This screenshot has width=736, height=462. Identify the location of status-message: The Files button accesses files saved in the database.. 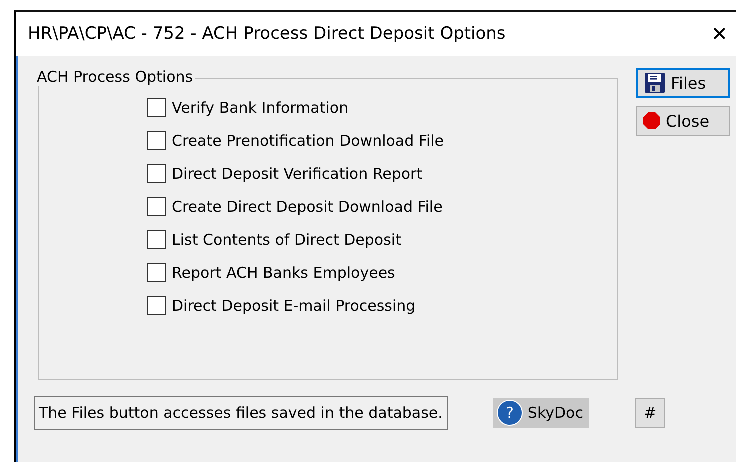
(241, 413).